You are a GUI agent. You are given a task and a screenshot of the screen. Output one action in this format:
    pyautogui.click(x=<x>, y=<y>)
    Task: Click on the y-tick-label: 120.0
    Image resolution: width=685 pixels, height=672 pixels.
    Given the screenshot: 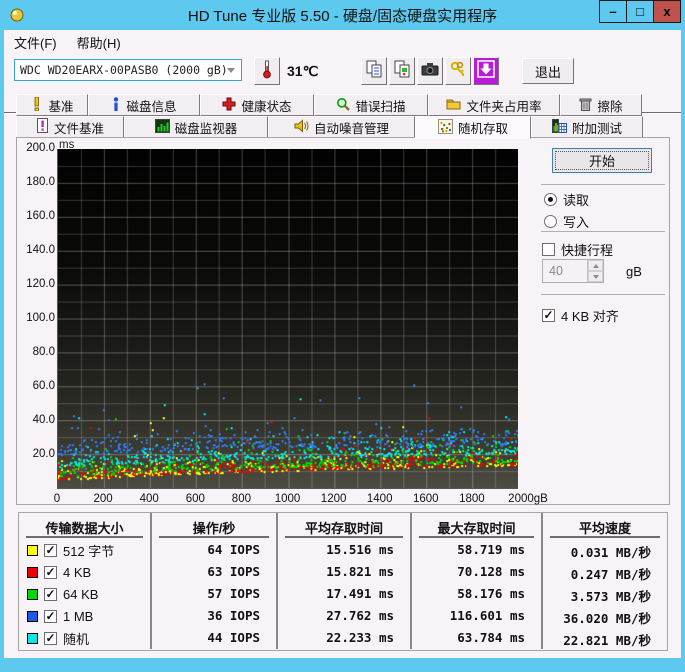 What is the action you would take?
    pyautogui.click(x=40, y=284)
    